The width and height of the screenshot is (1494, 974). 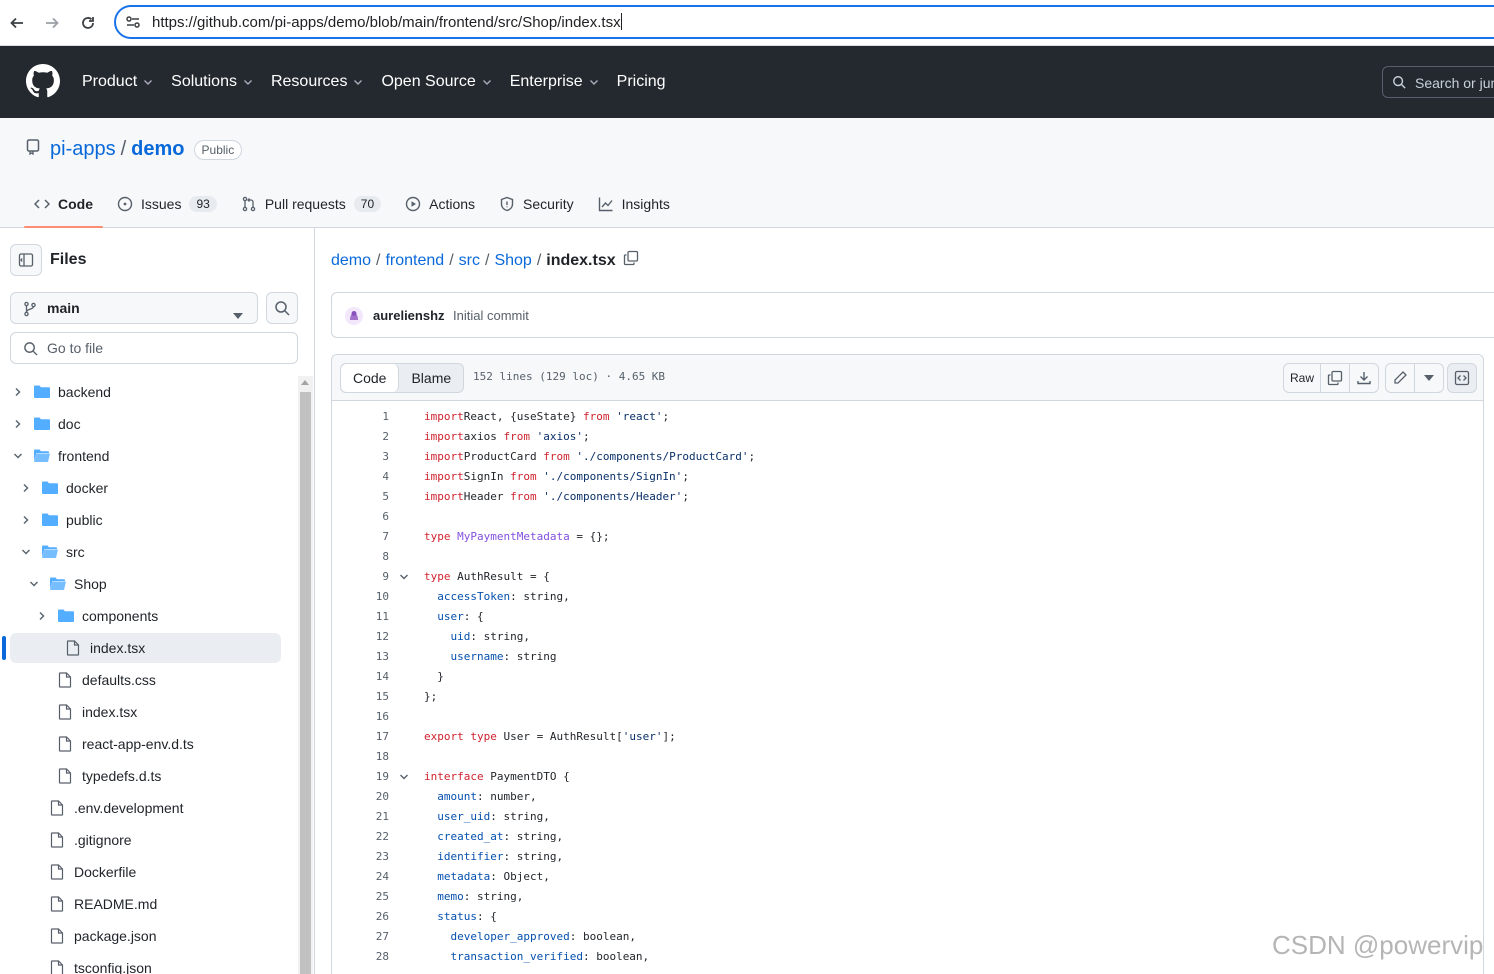 What do you see at coordinates (360, 556) in the screenshot?
I see `line-number: 8` at bounding box center [360, 556].